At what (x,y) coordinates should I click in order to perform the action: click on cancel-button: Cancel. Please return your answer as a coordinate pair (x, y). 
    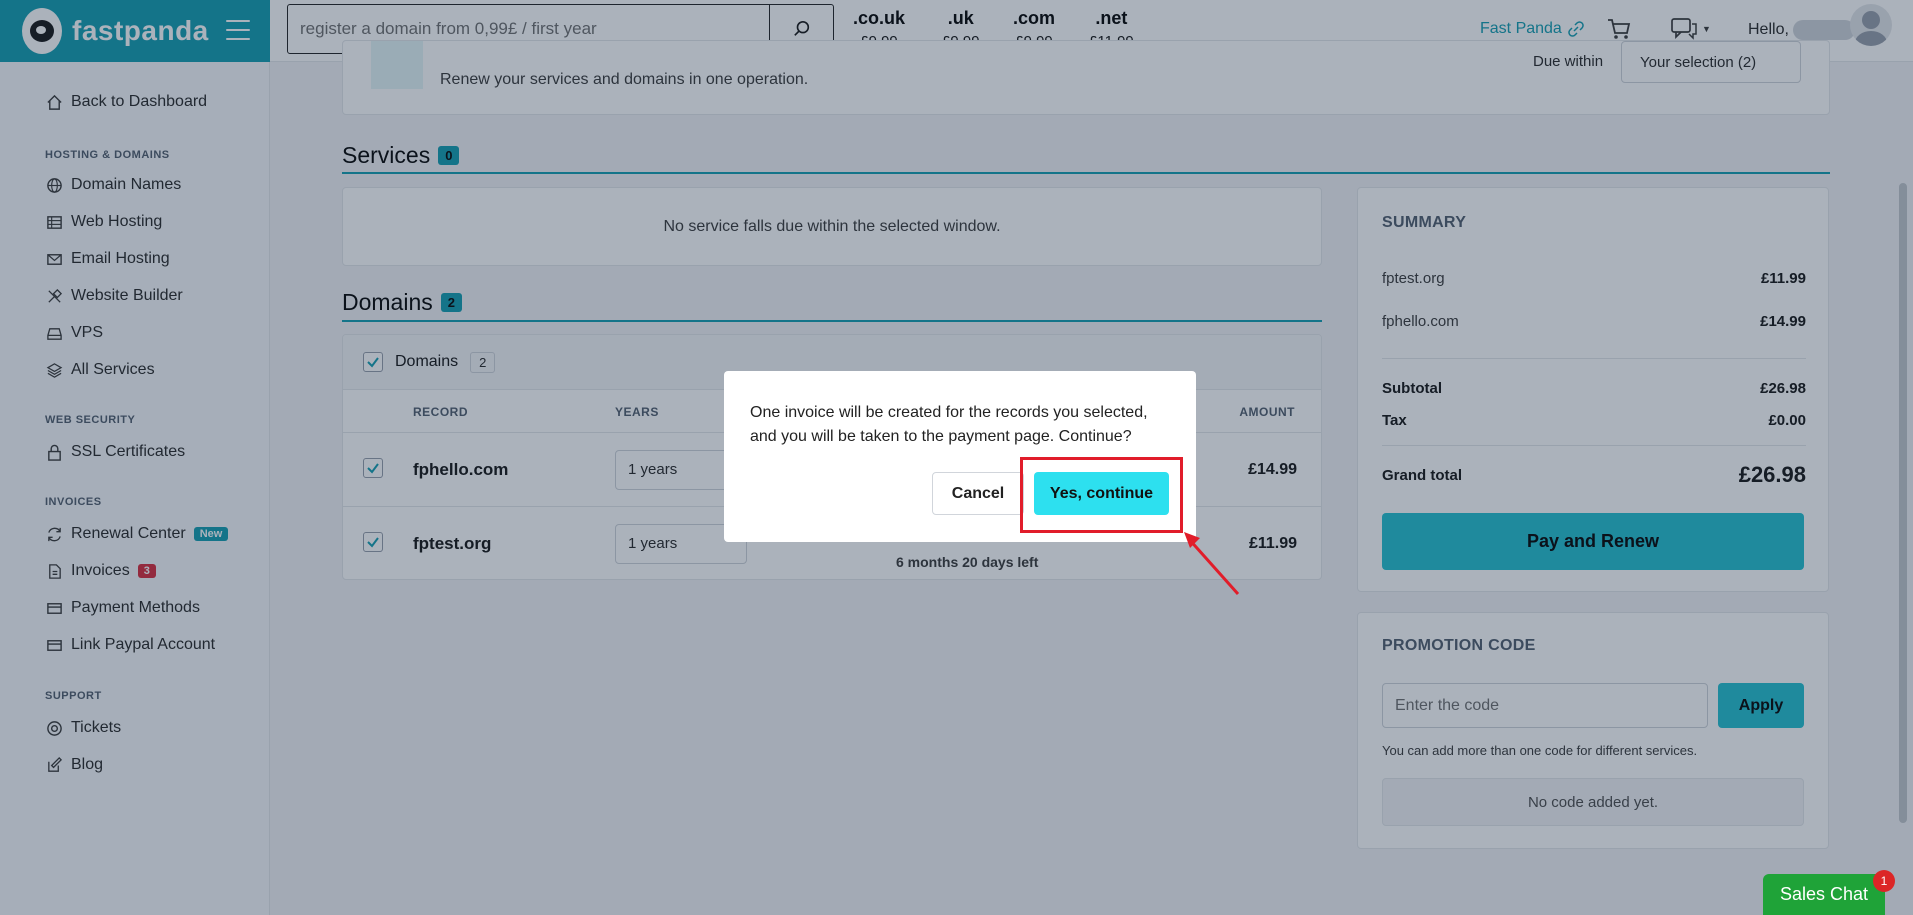
    Looking at the image, I should click on (978, 493).